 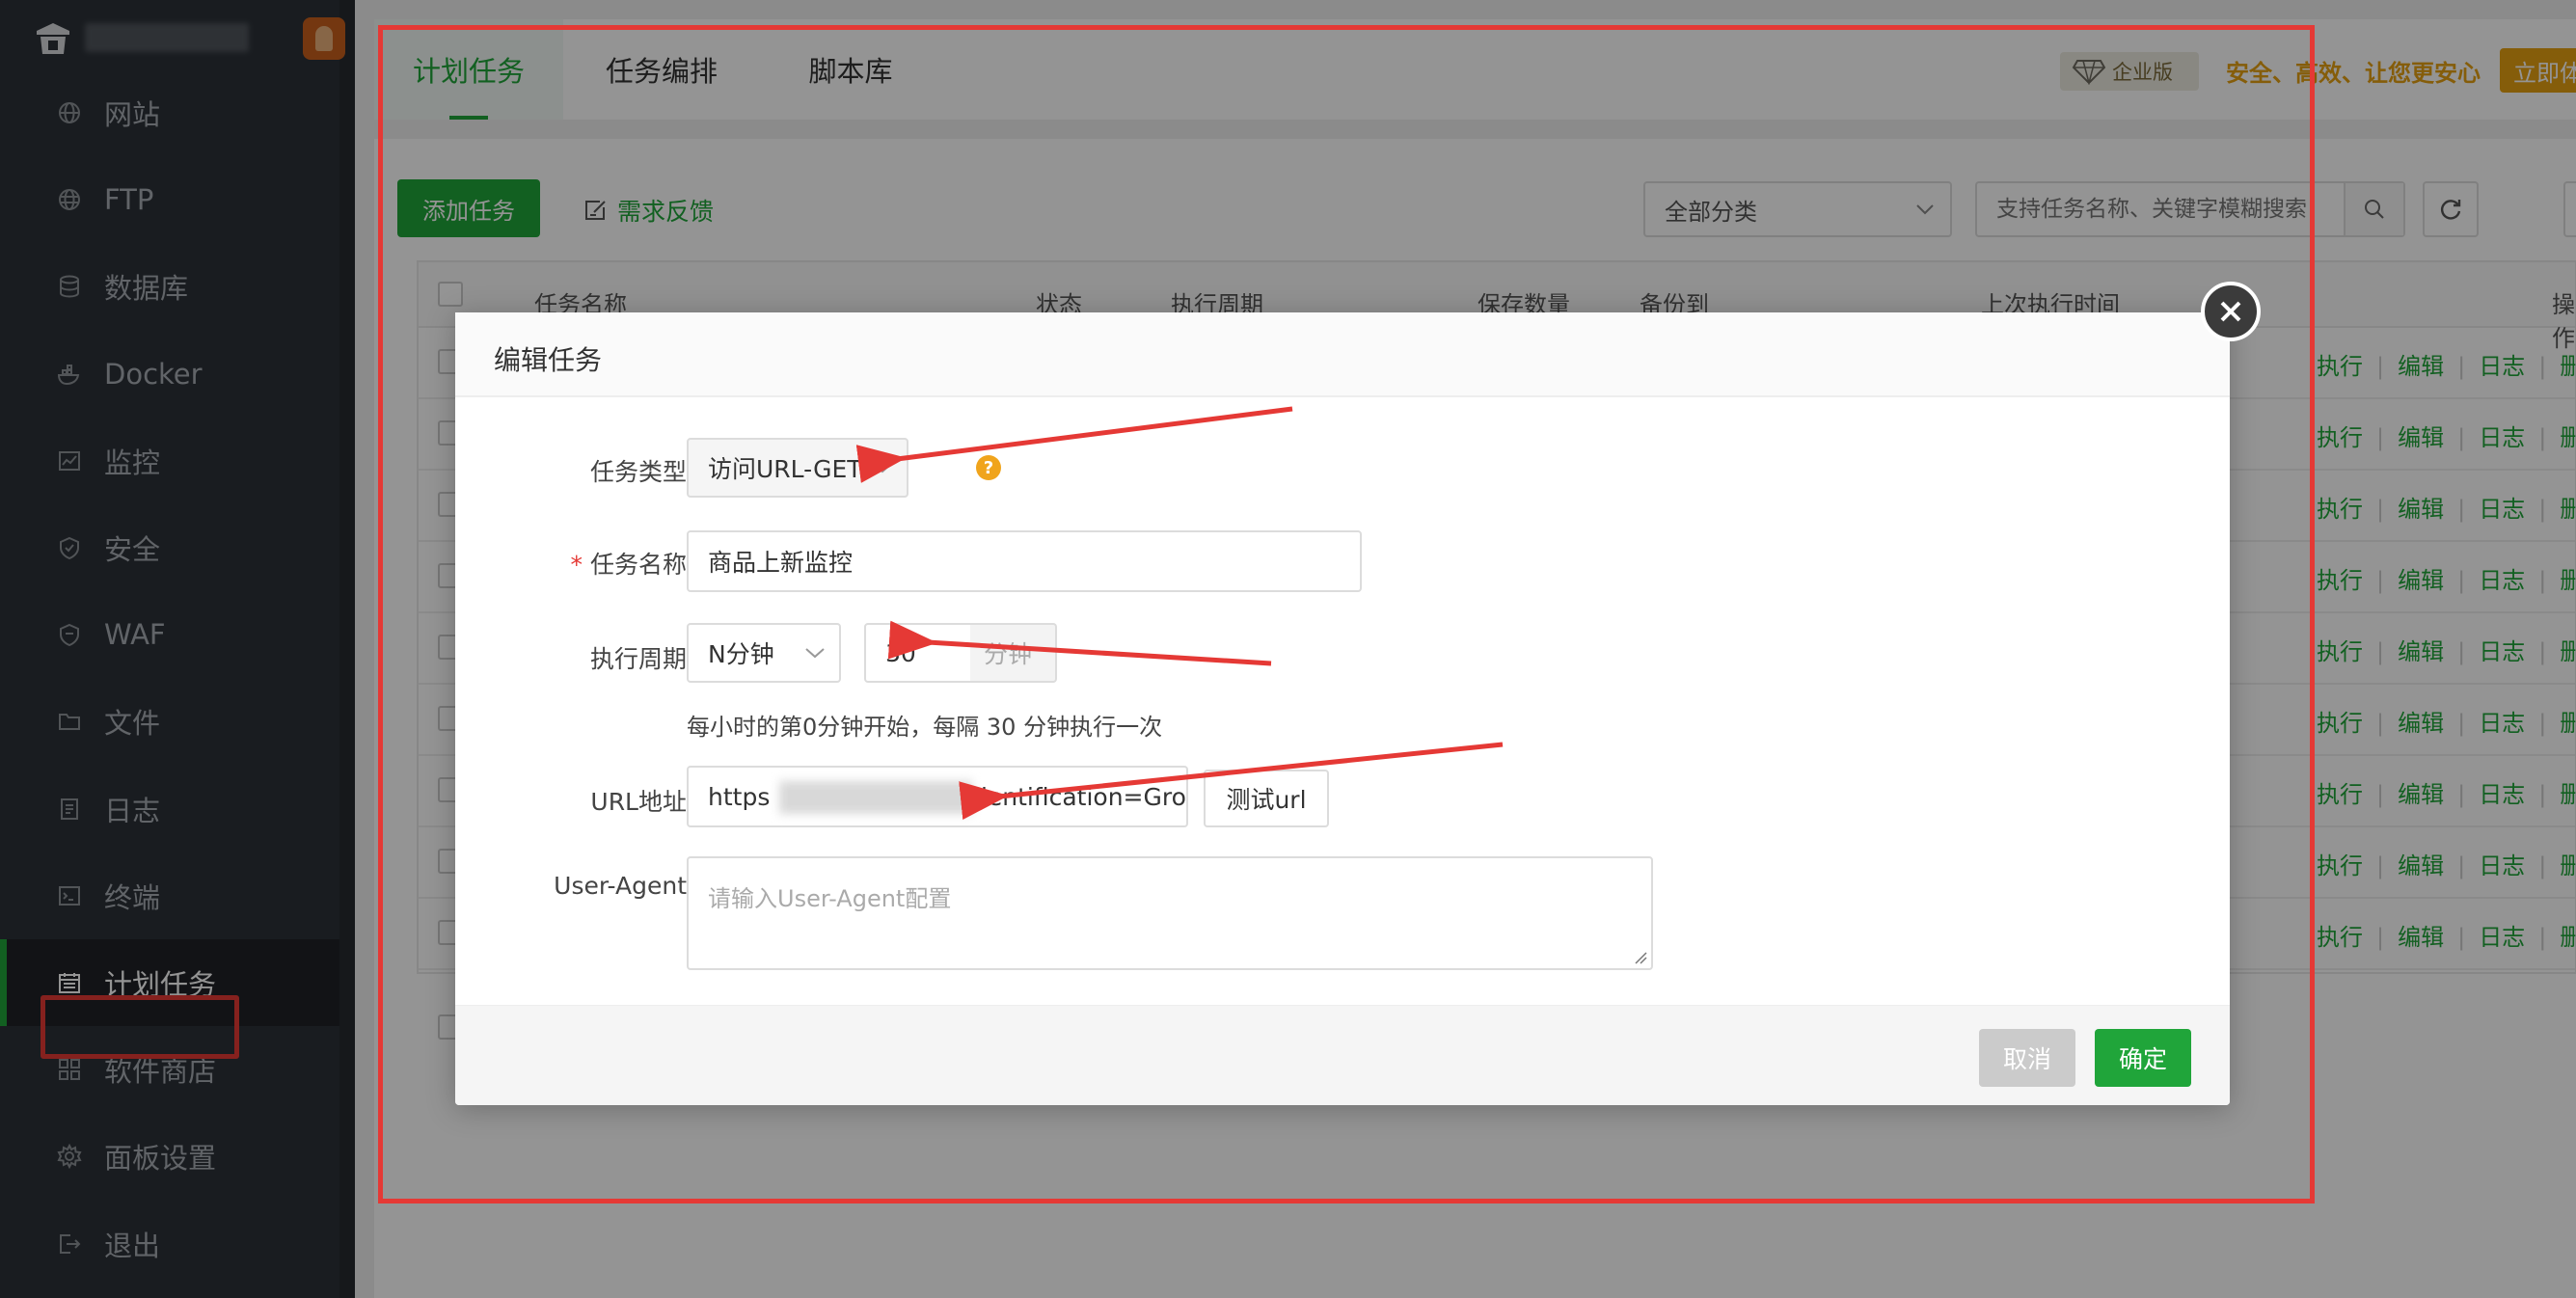 What do you see at coordinates (548, 360) in the screenshot?
I see `dialog-title: 编辑任务` at bounding box center [548, 360].